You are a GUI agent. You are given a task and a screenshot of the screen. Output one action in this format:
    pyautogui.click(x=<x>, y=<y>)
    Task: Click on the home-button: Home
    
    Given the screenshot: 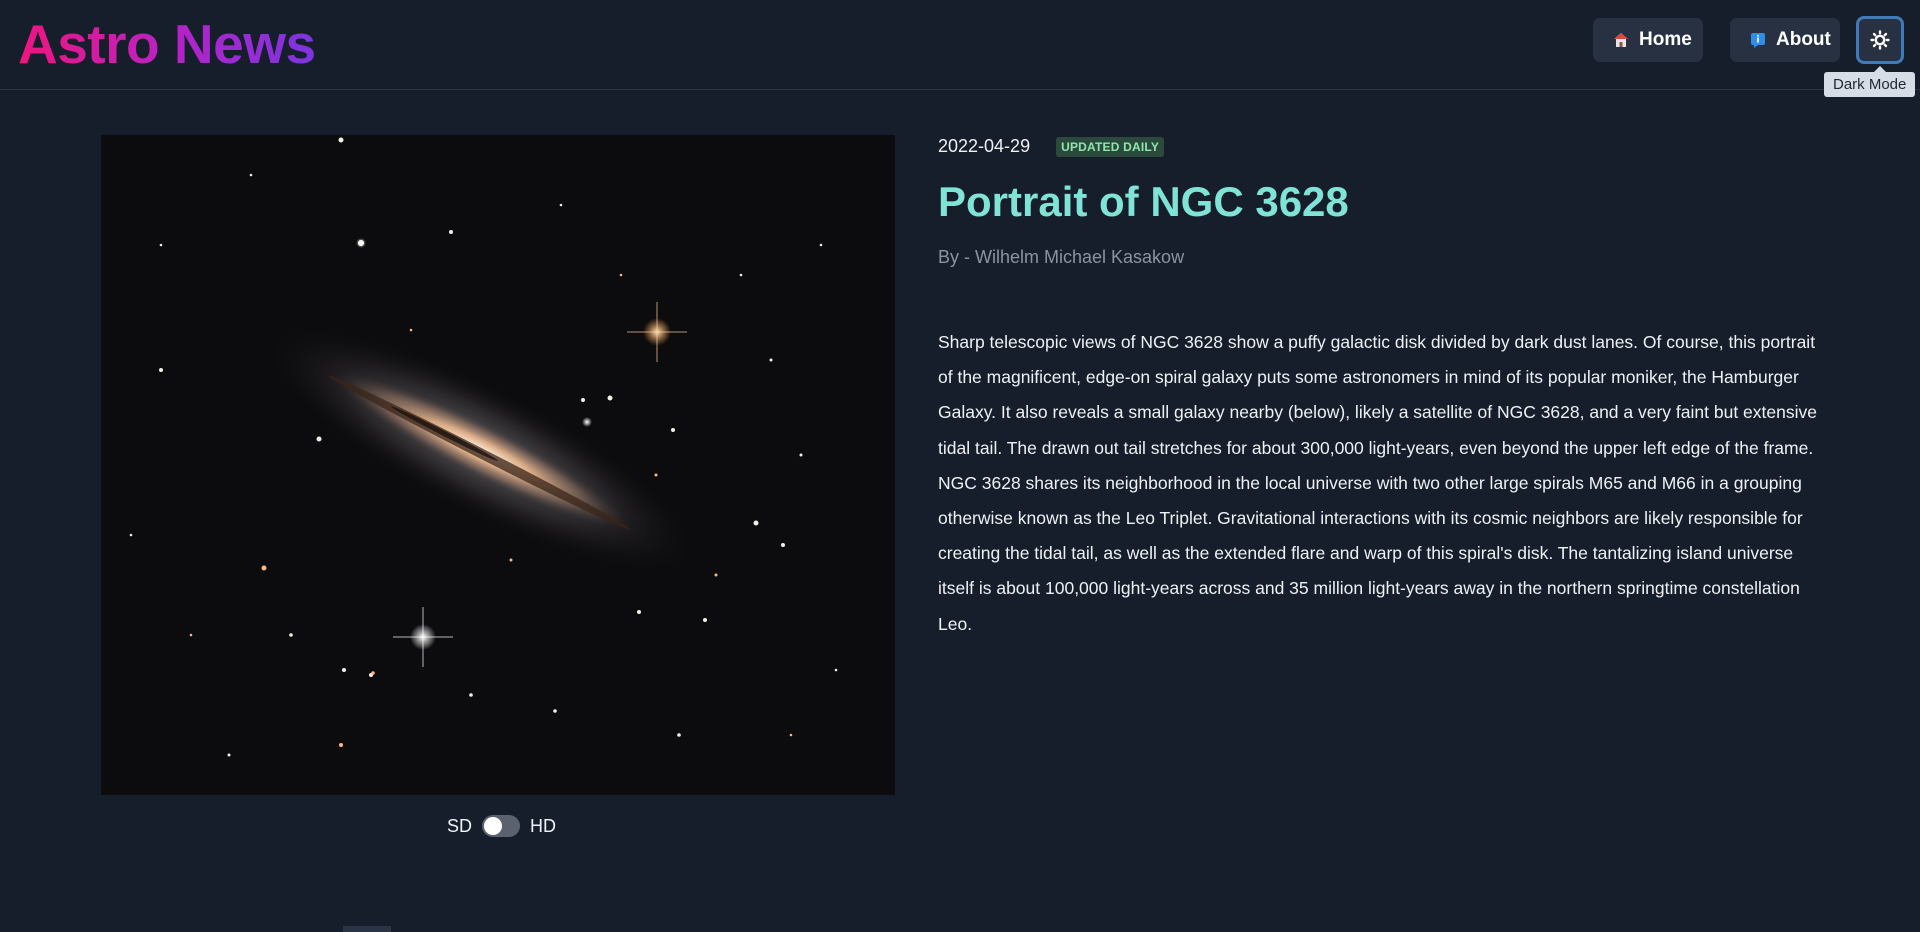 What is the action you would take?
    pyautogui.click(x=1648, y=40)
    